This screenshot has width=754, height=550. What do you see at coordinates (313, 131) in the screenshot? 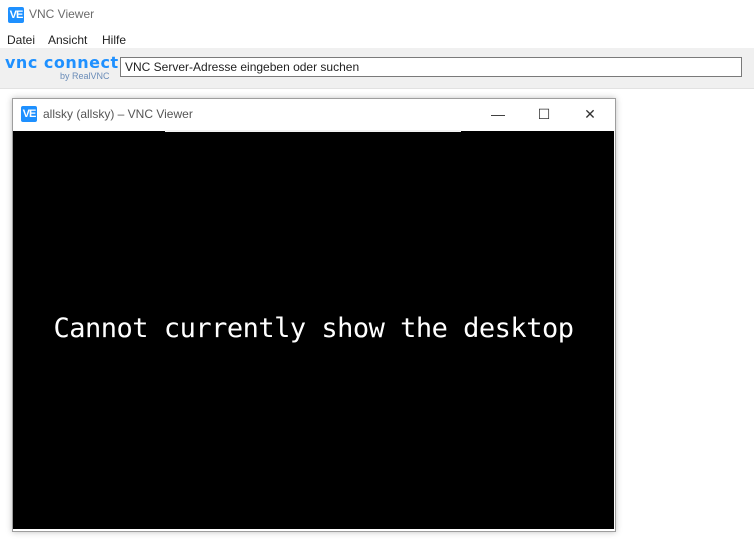
I see `remote-toolbar-strip` at bounding box center [313, 131].